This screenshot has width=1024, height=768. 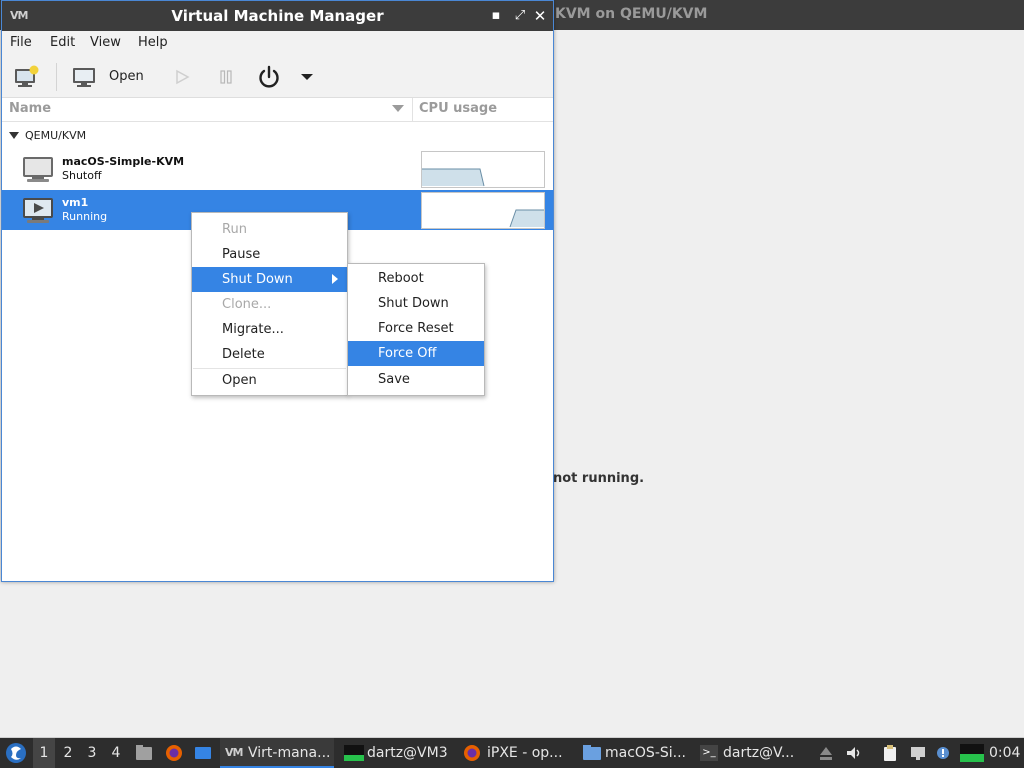 What do you see at coordinates (520, 16) in the screenshot?
I see `maximize-button: ⤢` at bounding box center [520, 16].